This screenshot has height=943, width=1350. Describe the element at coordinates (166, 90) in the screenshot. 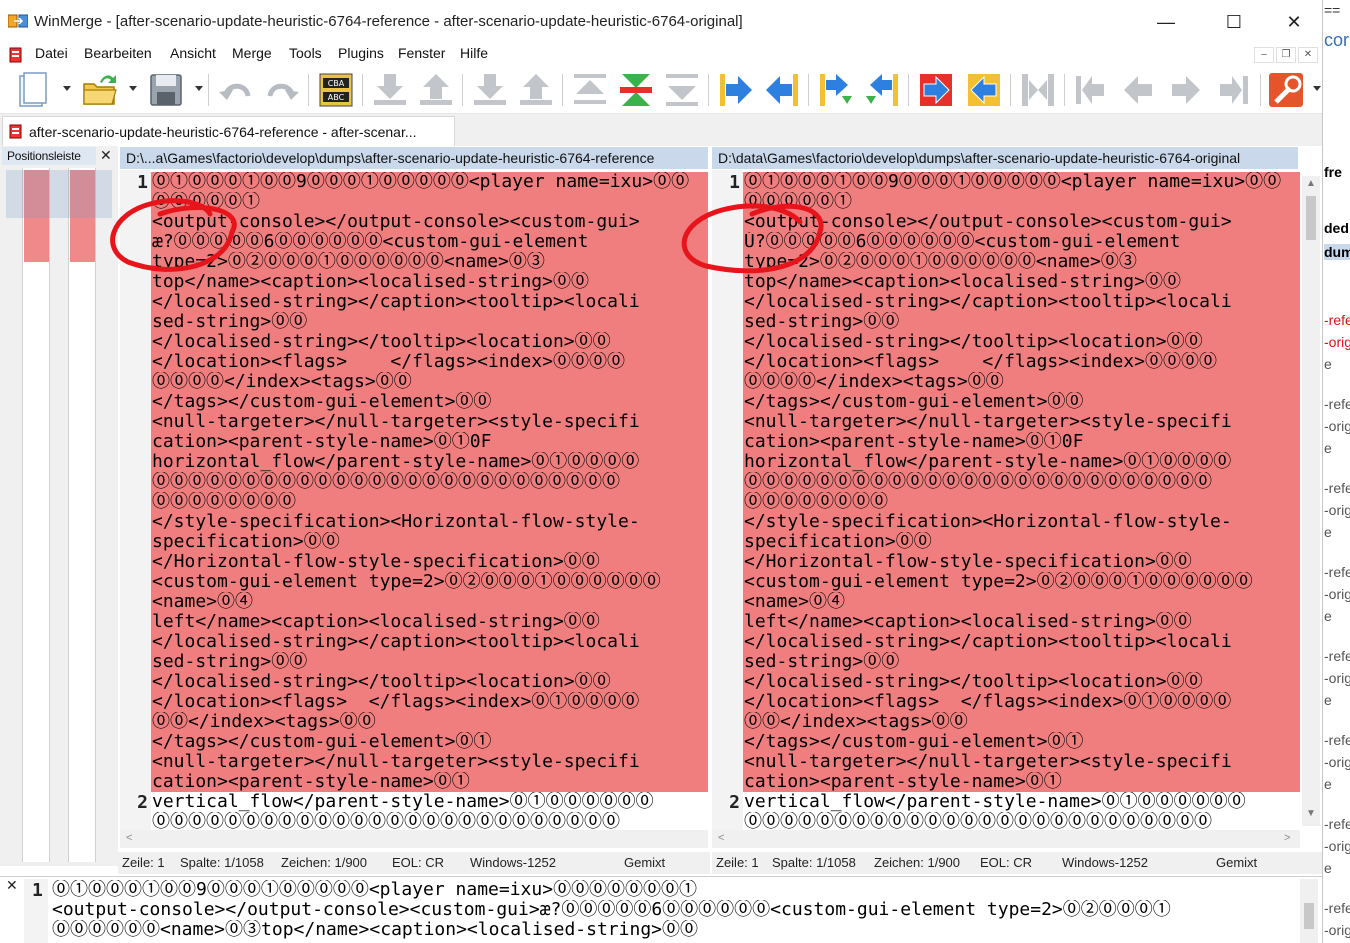

I see `save-icon` at that location.